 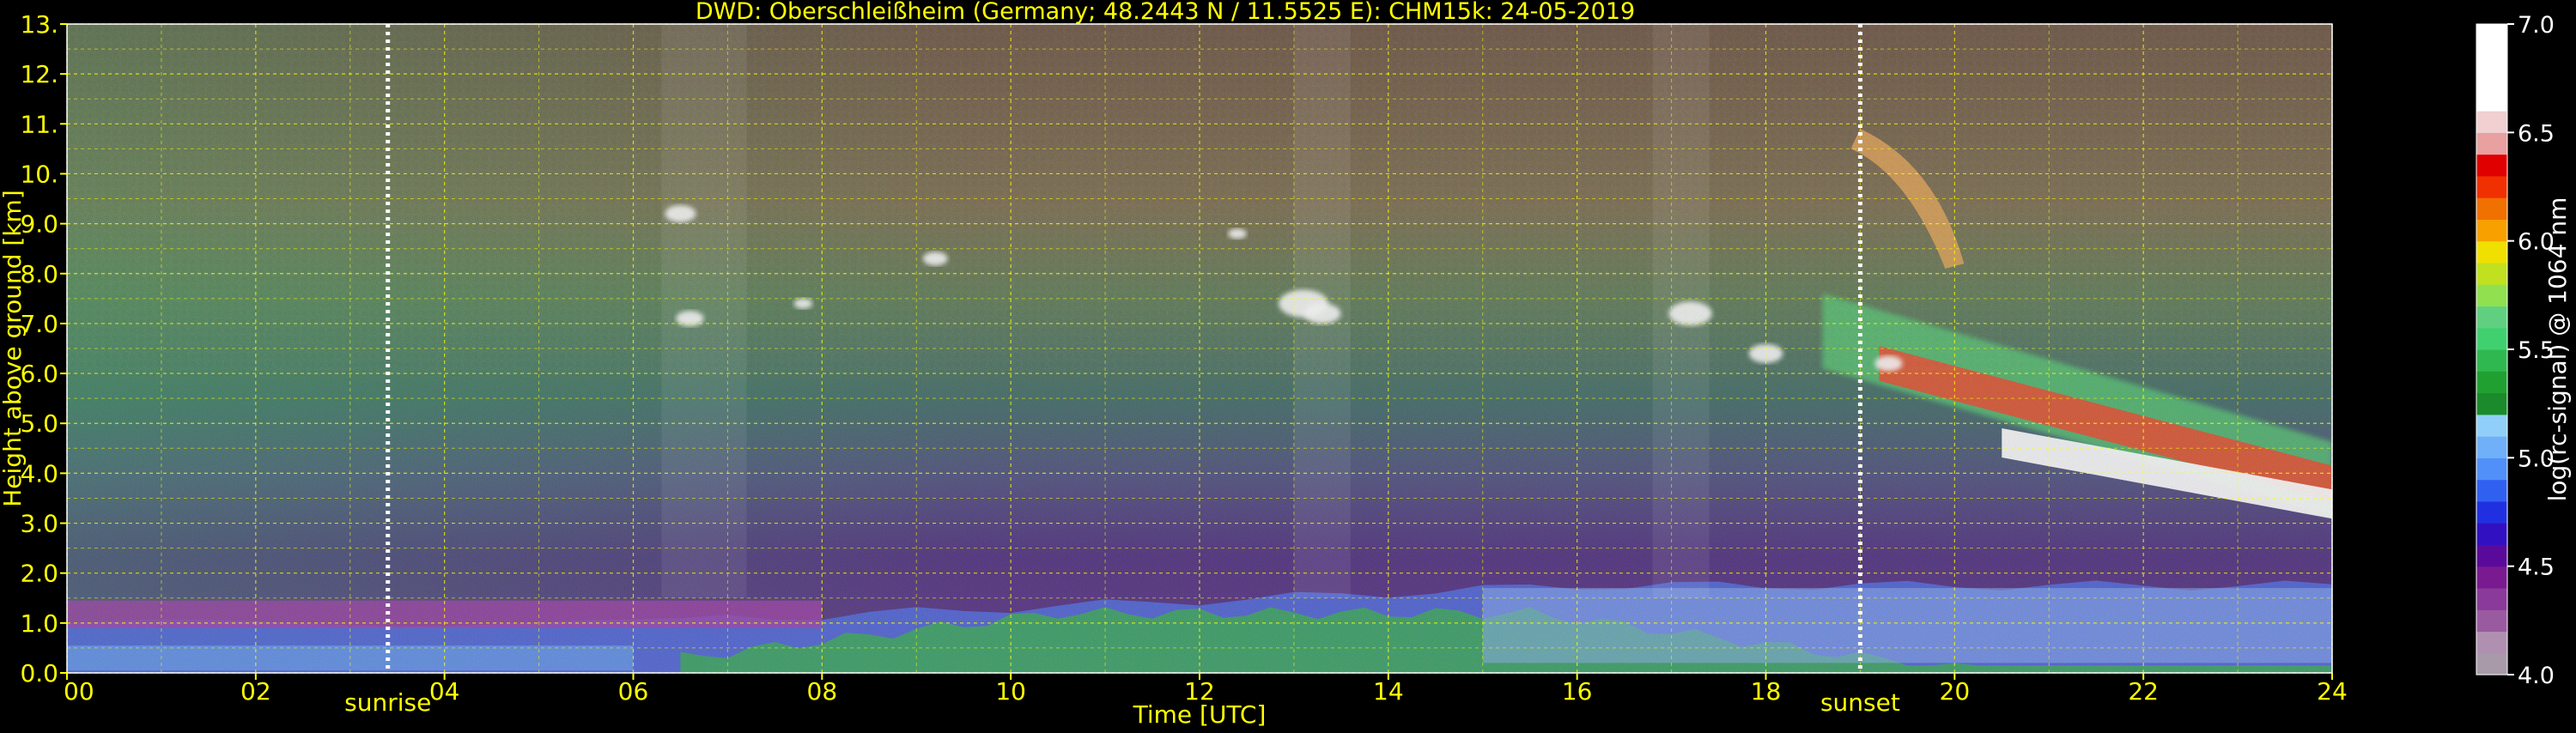 What do you see at coordinates (2536, 567) in the screenshot?
I see `colorbar-tick-label: 4.5` at bounding box center [2536, 567].